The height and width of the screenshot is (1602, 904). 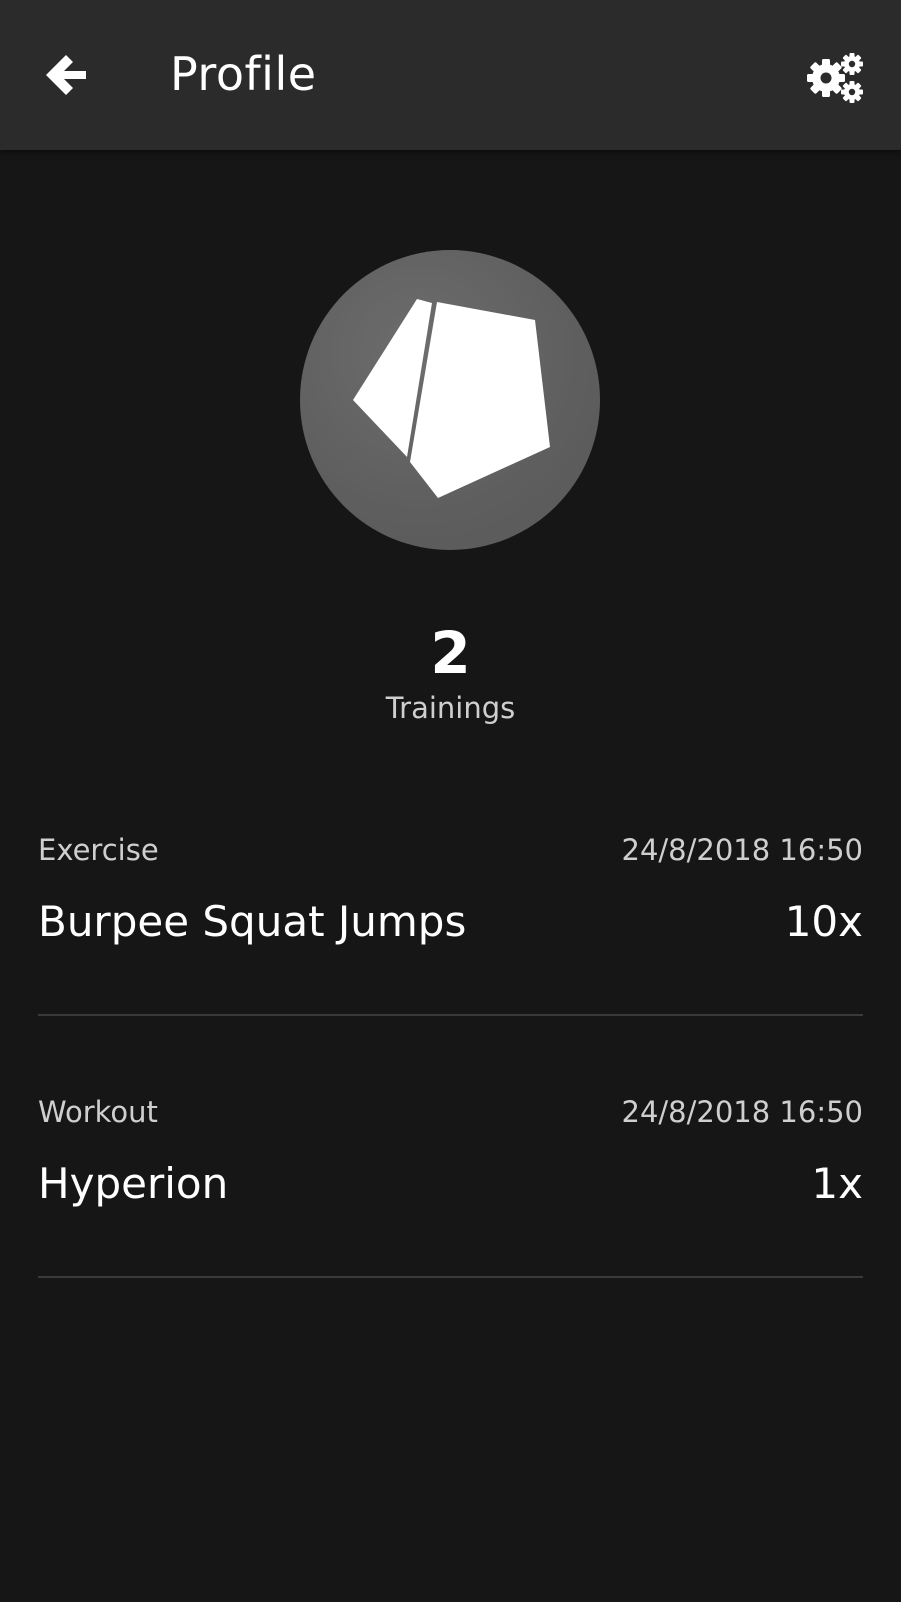 I want to click on arrow-left-icon, so click(x=66, y=75).